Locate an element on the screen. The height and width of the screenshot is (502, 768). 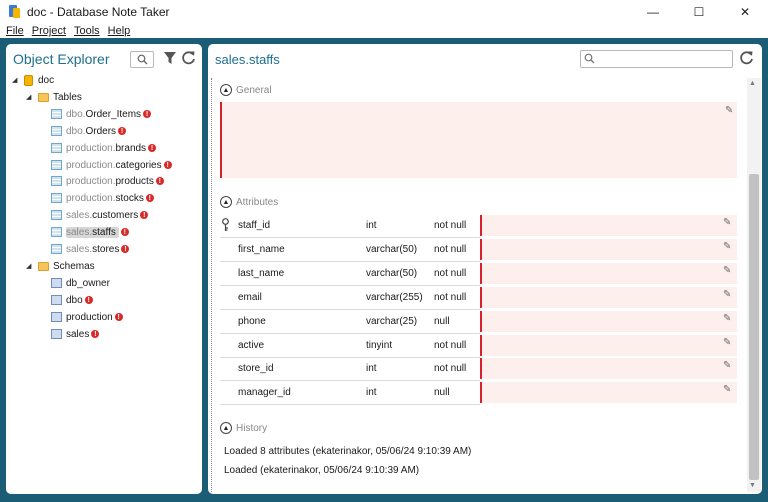
menu-project: Project is located at coordinates (49, 31).